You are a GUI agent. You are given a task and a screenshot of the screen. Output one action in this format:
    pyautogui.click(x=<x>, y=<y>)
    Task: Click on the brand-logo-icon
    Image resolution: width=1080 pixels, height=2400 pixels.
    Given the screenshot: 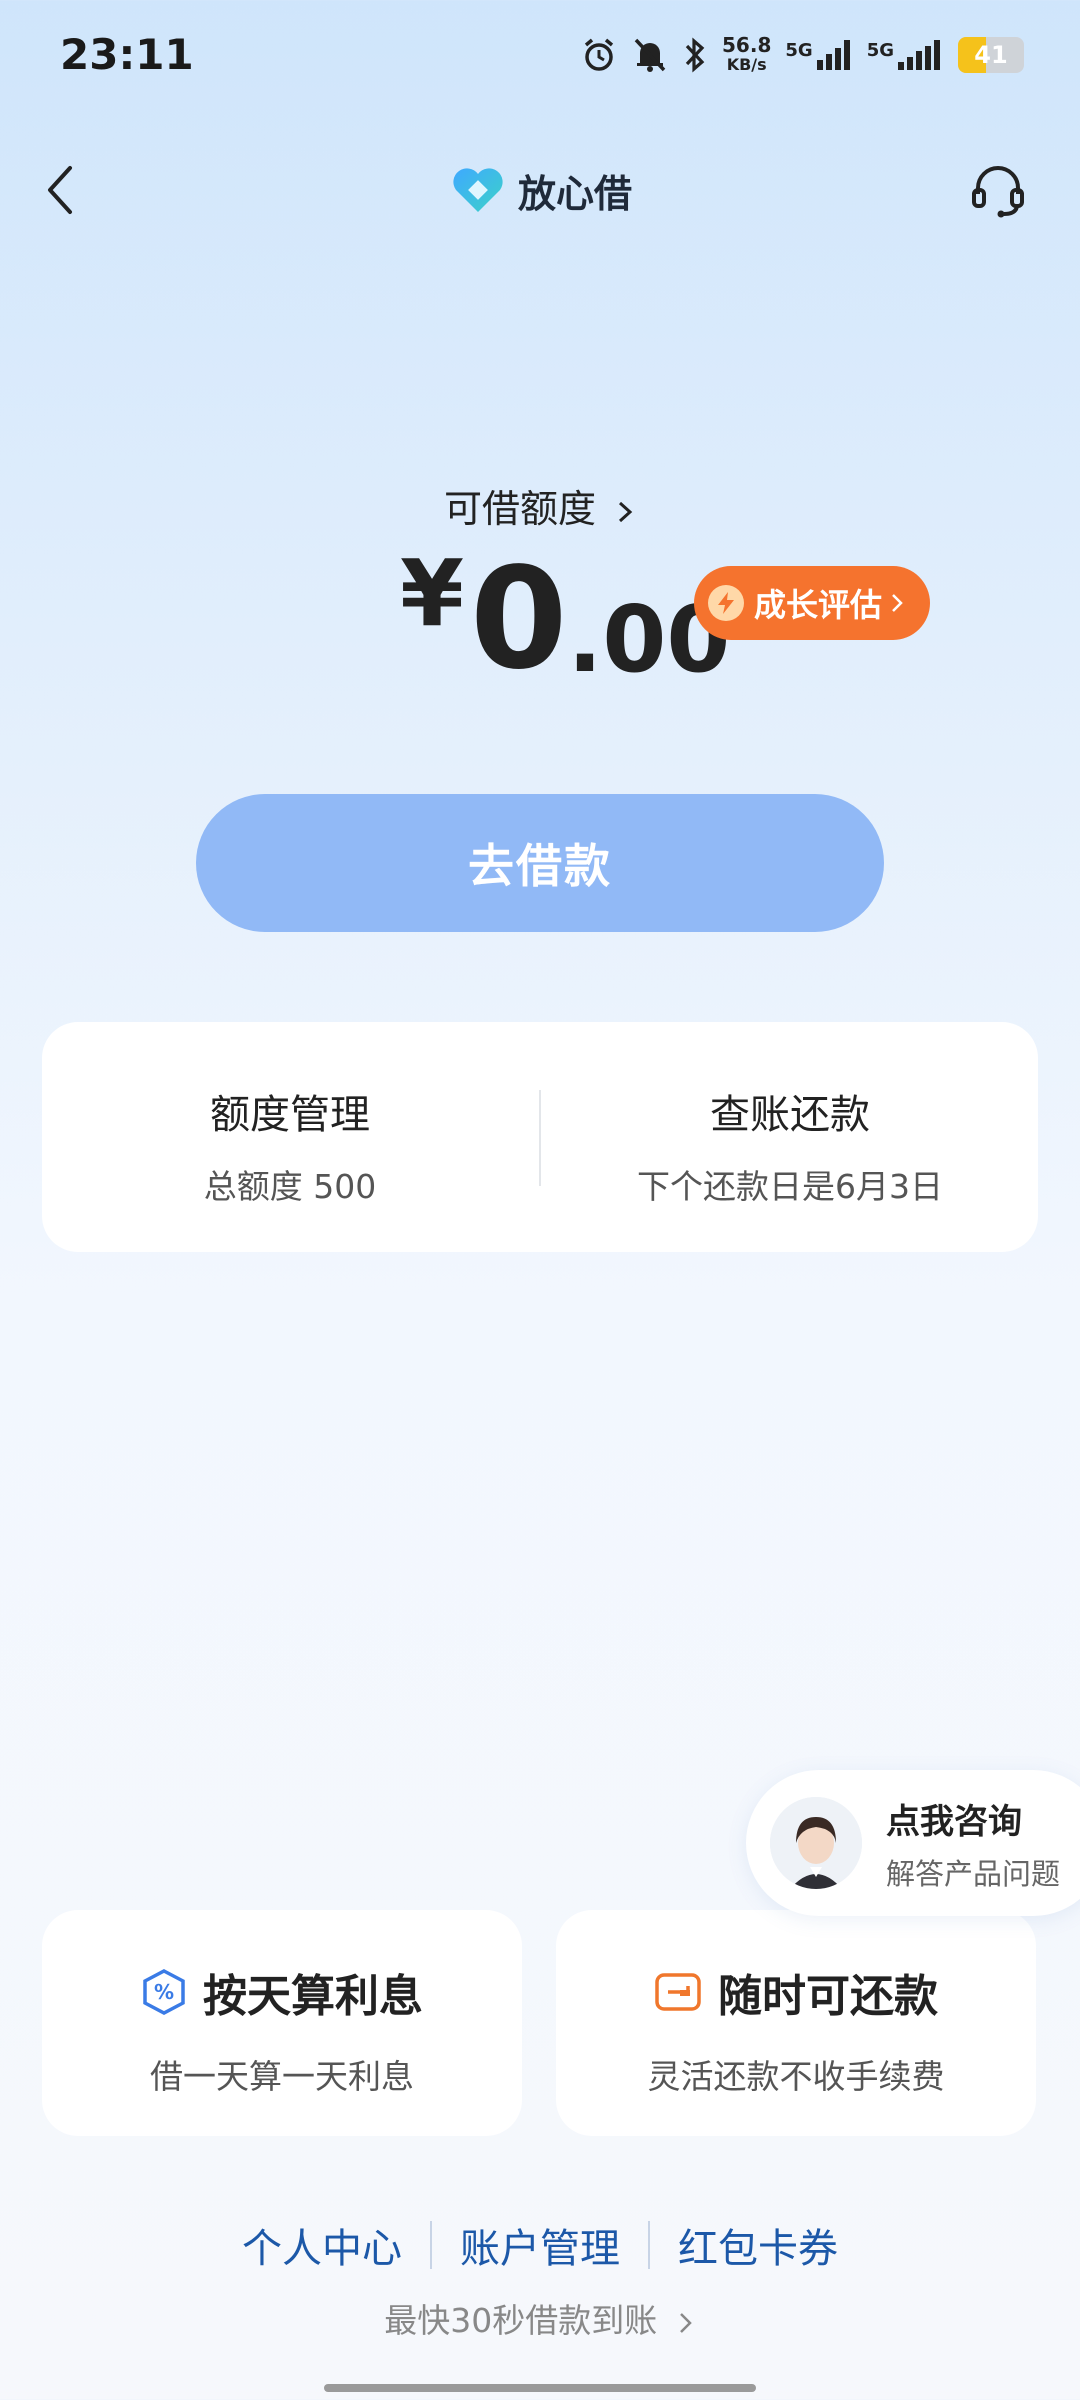 What is the action you would take?
    pyautogui.click(x=478, y=190)
    